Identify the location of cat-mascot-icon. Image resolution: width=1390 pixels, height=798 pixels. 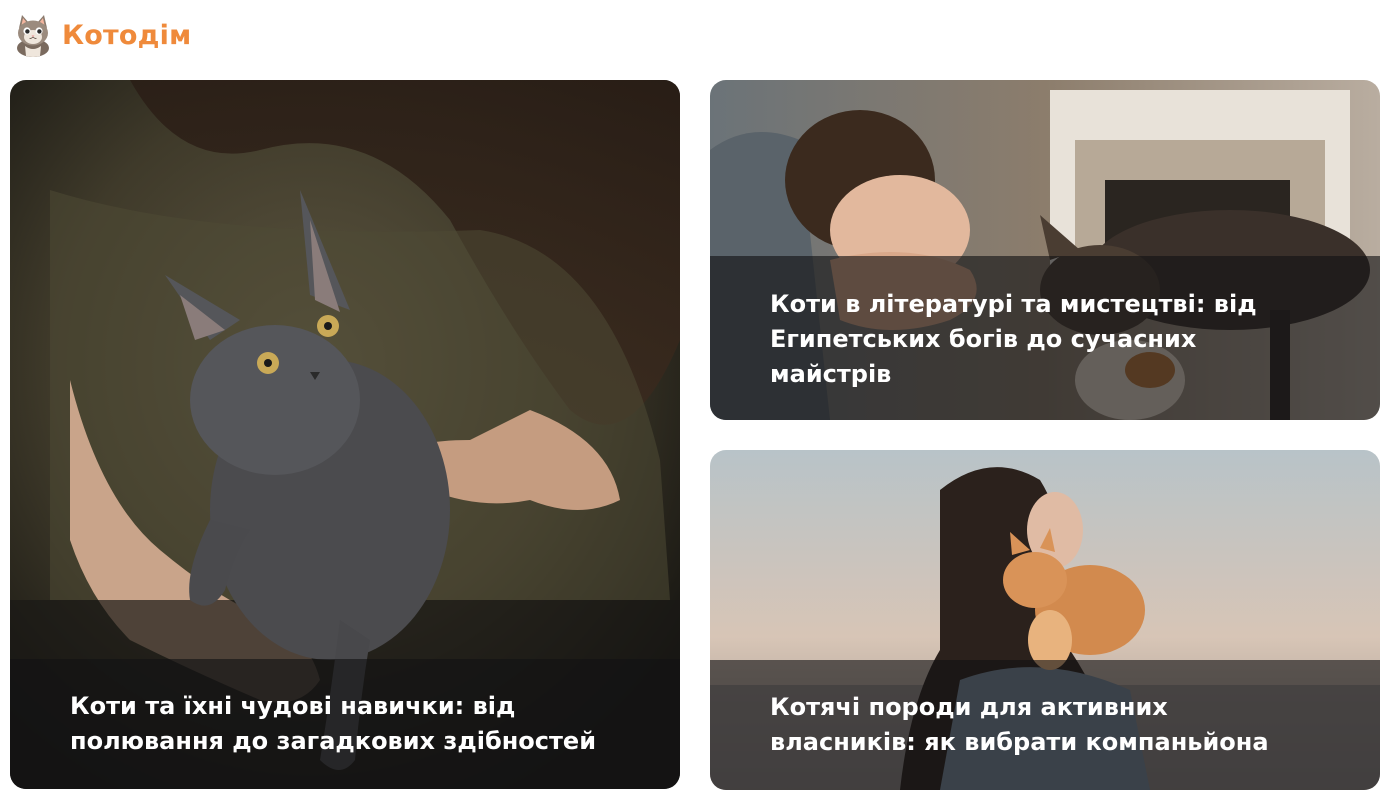
(33, 35).